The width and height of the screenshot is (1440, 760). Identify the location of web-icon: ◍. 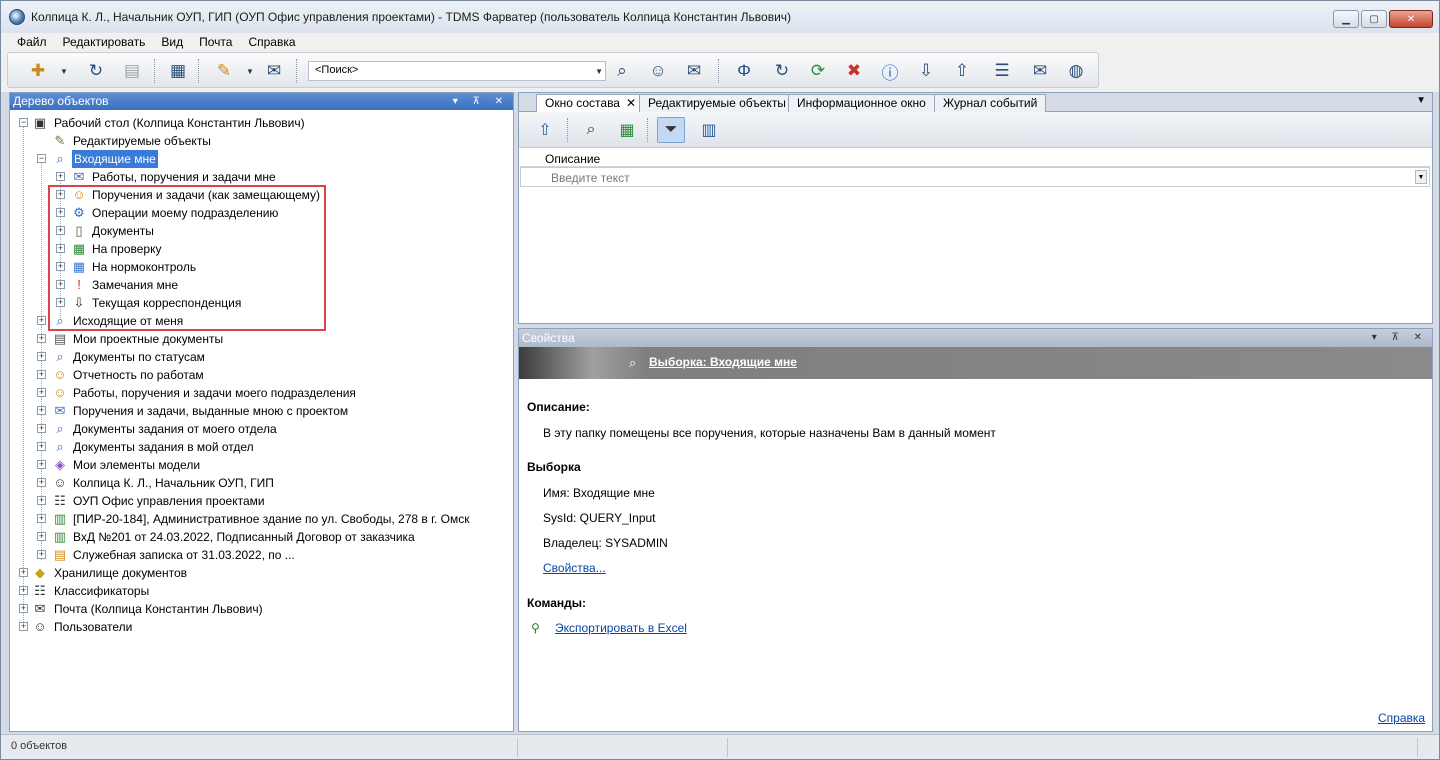
(1076, 71).